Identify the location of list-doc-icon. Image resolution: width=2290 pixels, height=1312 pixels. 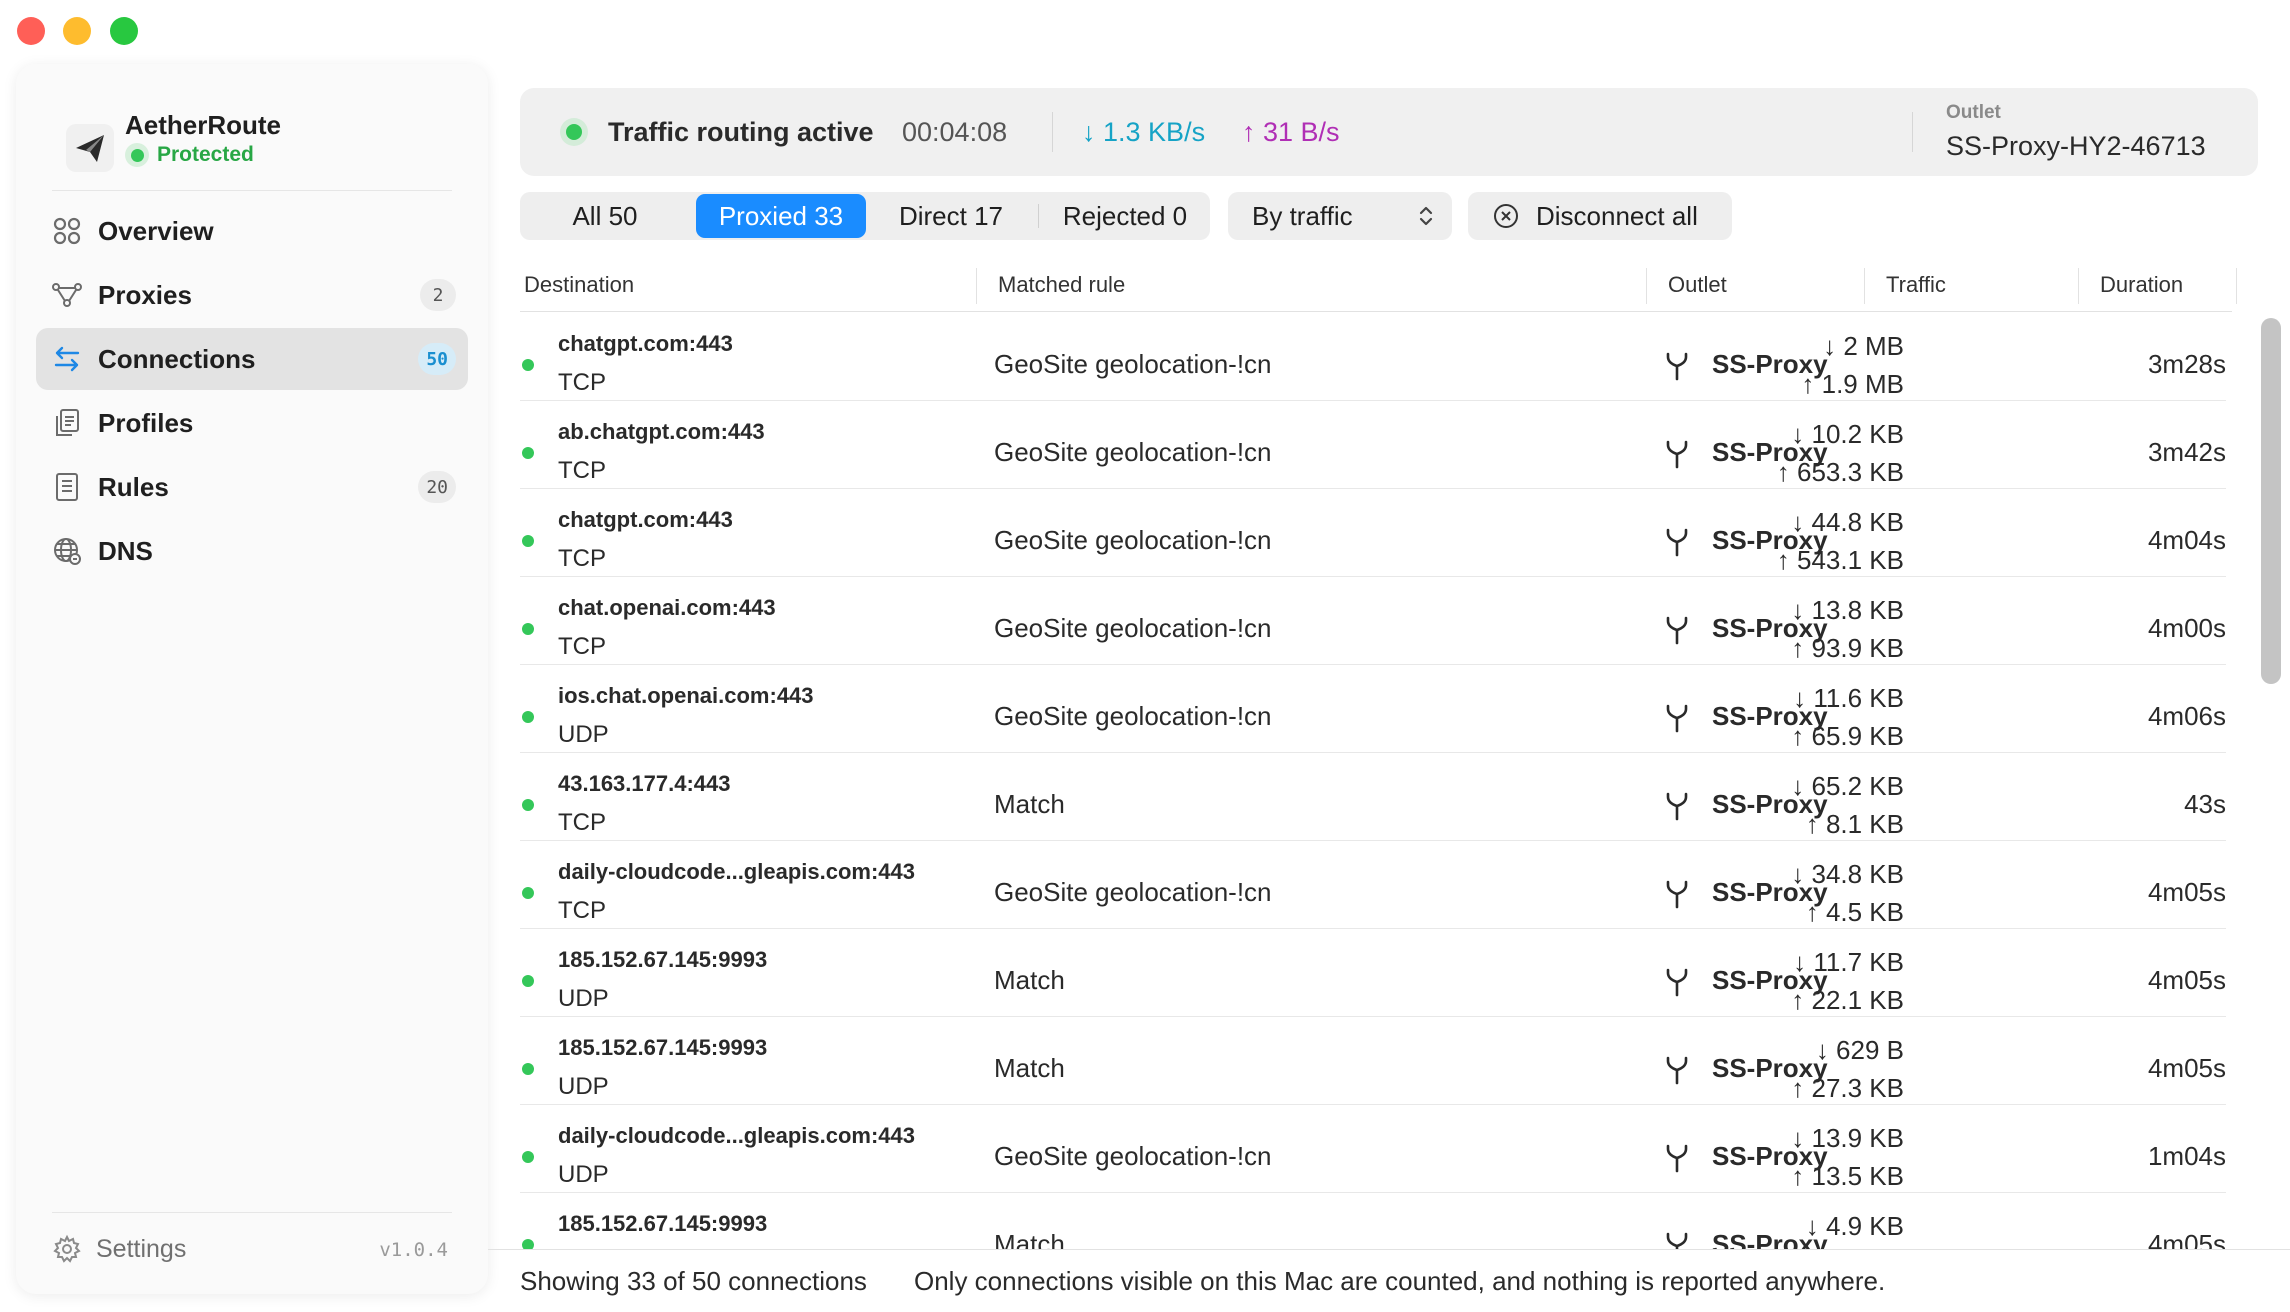
(67, 487).